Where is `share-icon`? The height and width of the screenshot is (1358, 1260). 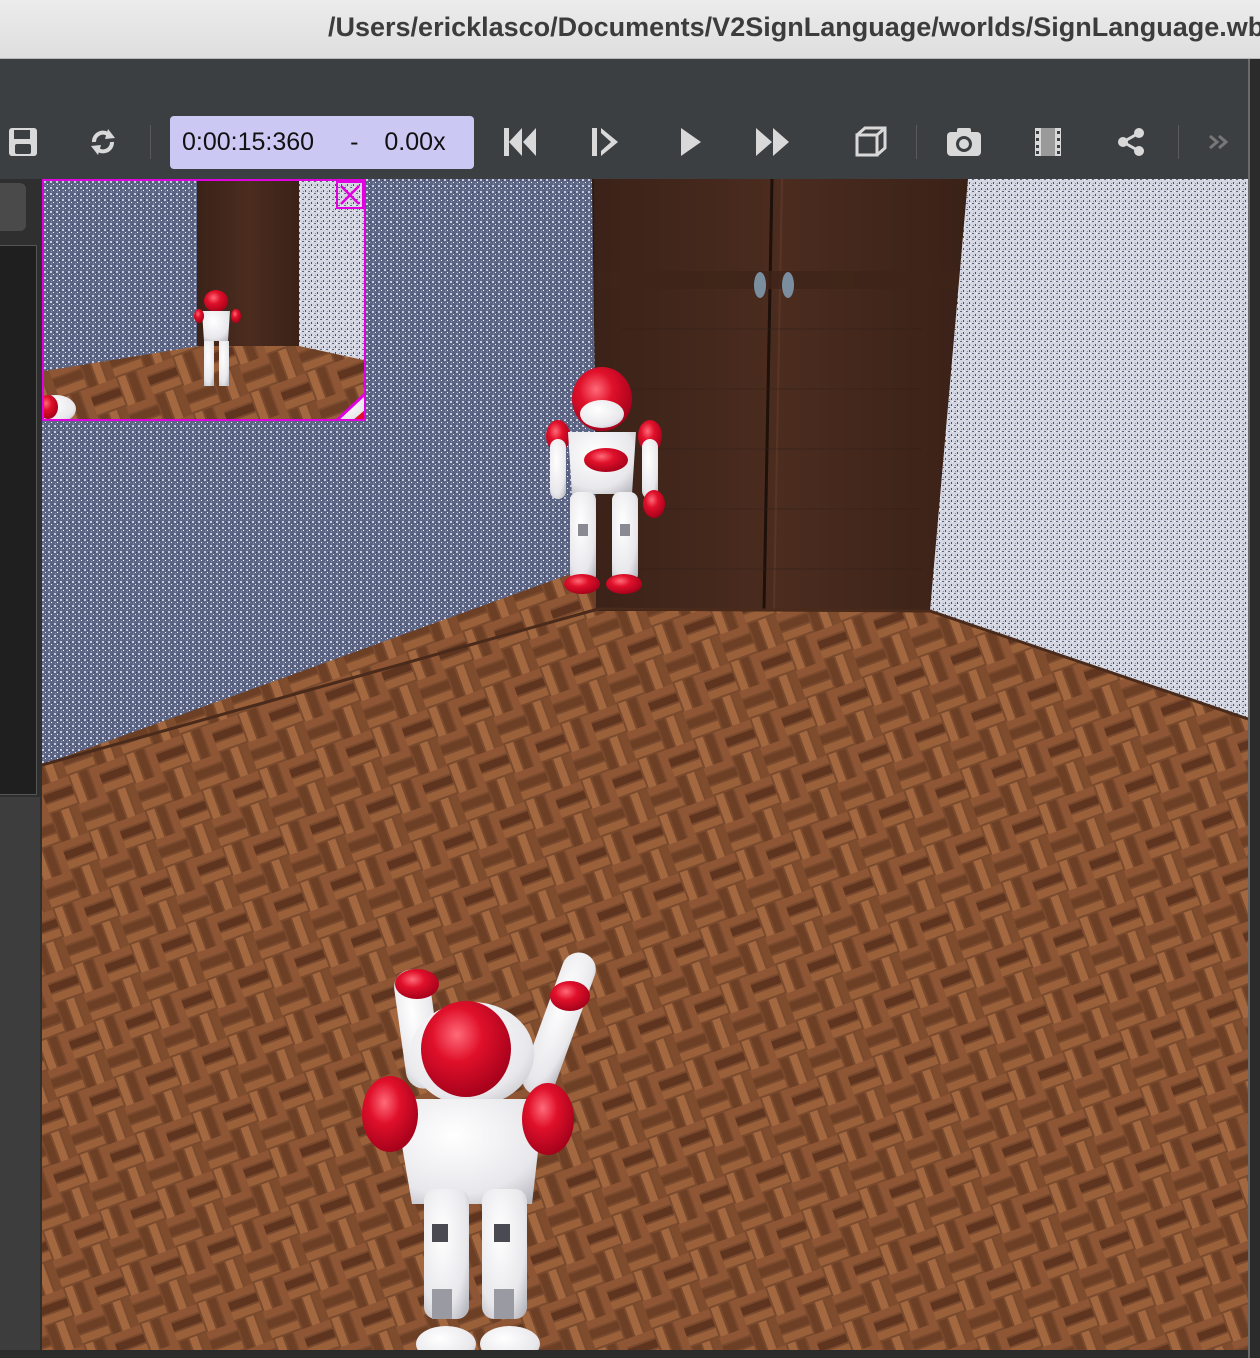
share-icon is located at coordinates (1131, 142).